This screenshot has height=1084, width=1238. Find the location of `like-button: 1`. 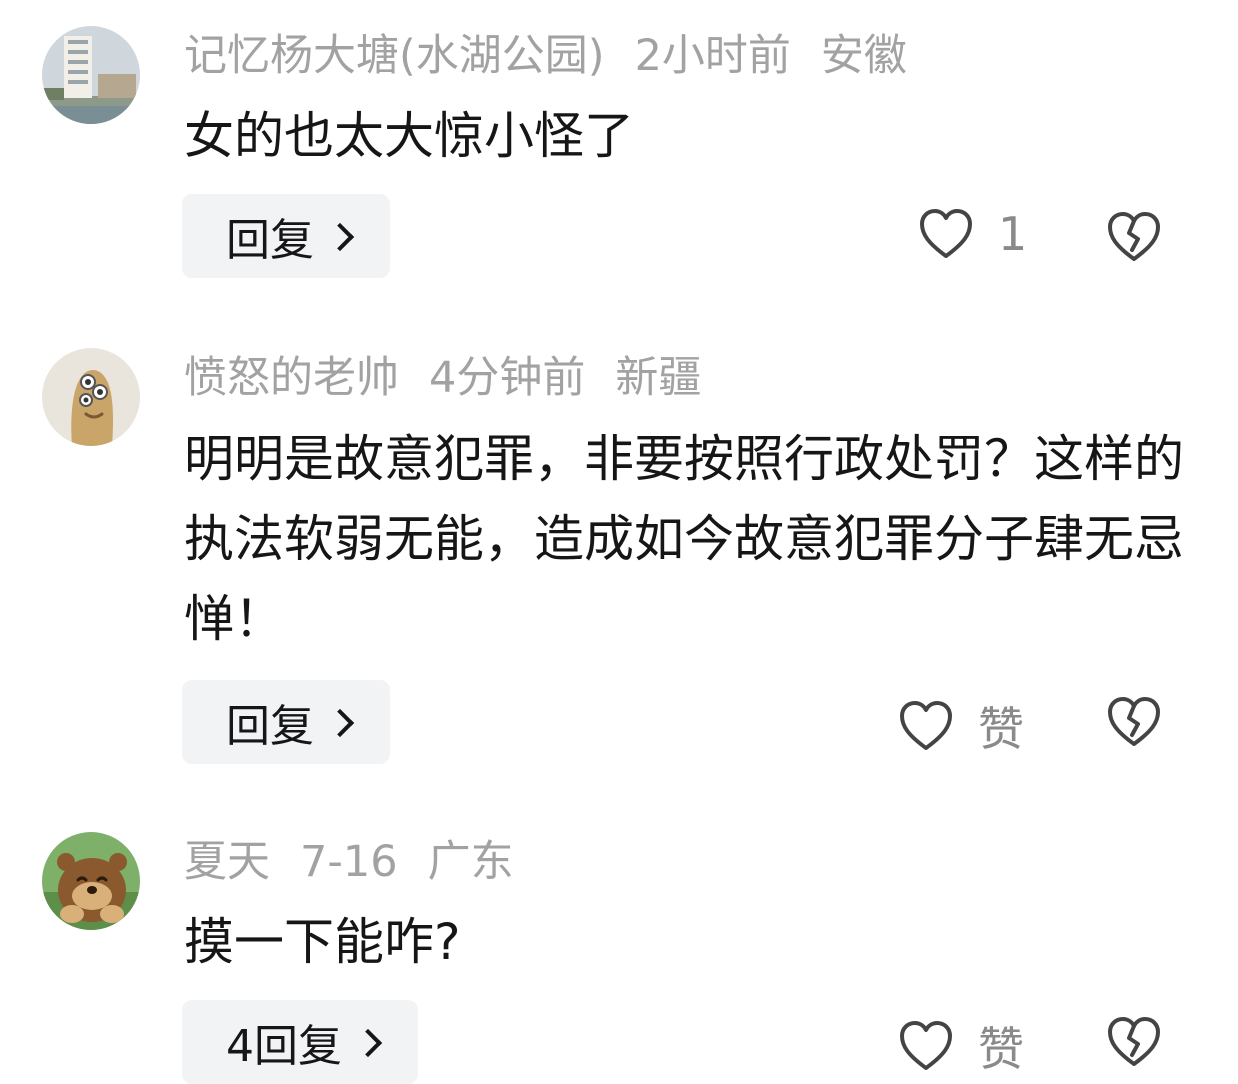

like-button: 1 is located at coordinates (972, 234).